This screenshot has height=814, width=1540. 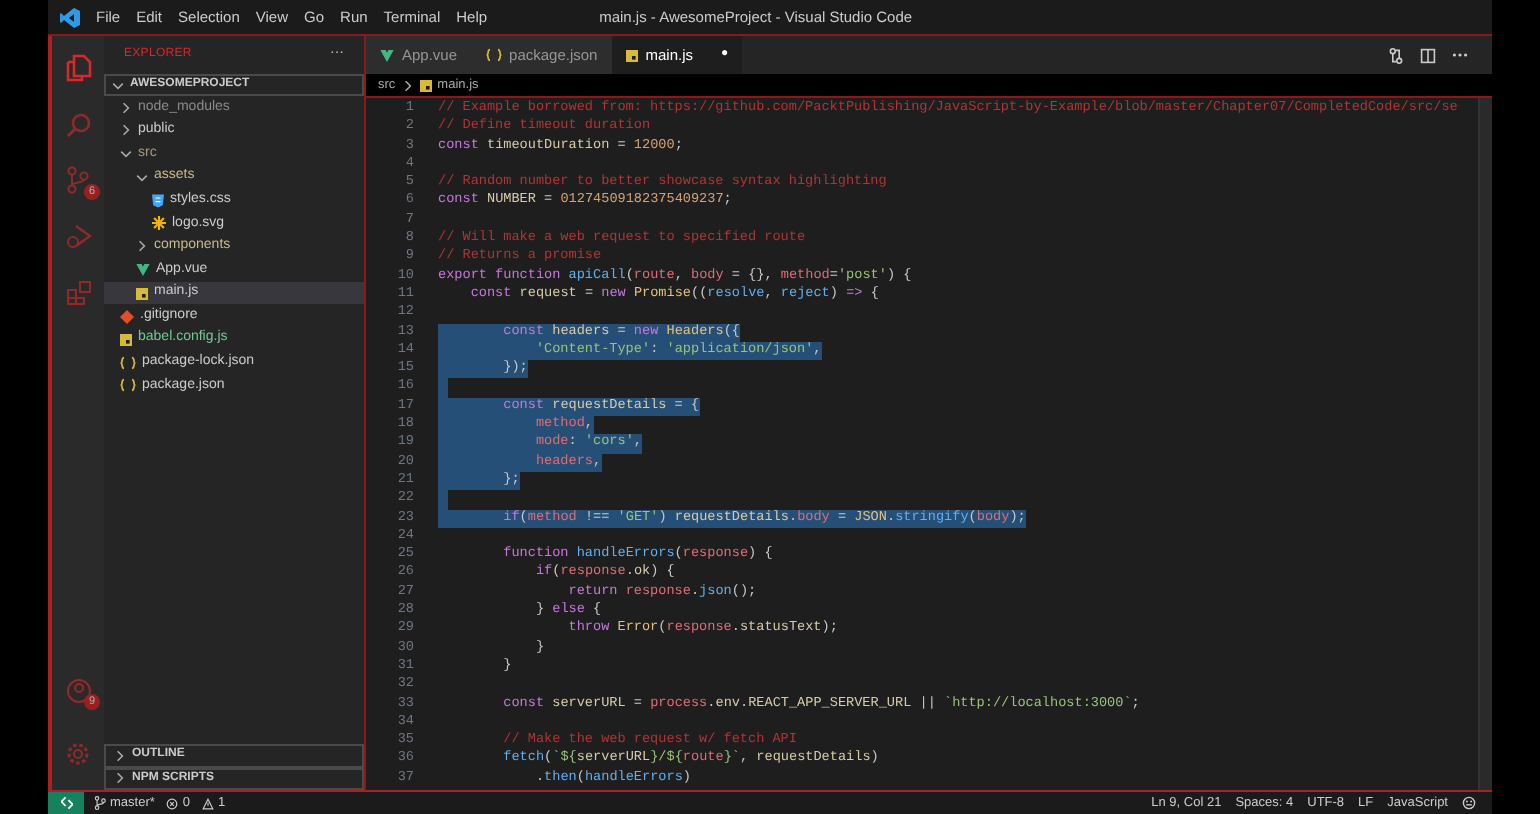 I want to click on chevron-down-icon, so click(x=118, y=85).